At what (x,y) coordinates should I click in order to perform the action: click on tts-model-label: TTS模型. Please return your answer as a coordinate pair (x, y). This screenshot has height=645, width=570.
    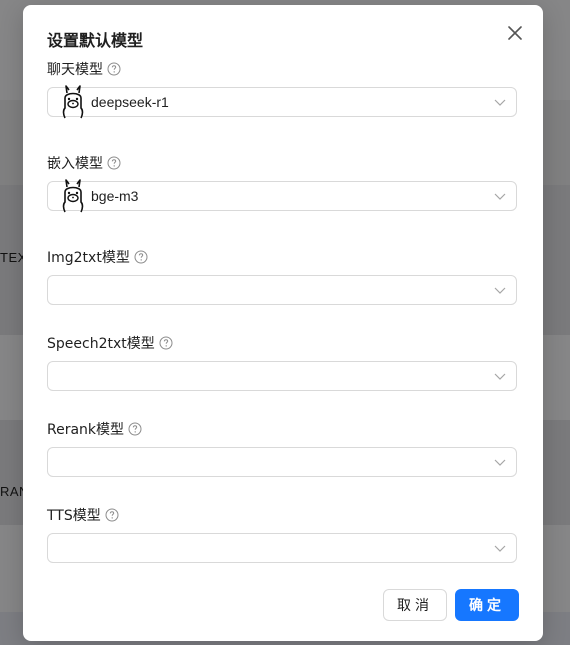
    Looking at the image, I should click on (83, 515).